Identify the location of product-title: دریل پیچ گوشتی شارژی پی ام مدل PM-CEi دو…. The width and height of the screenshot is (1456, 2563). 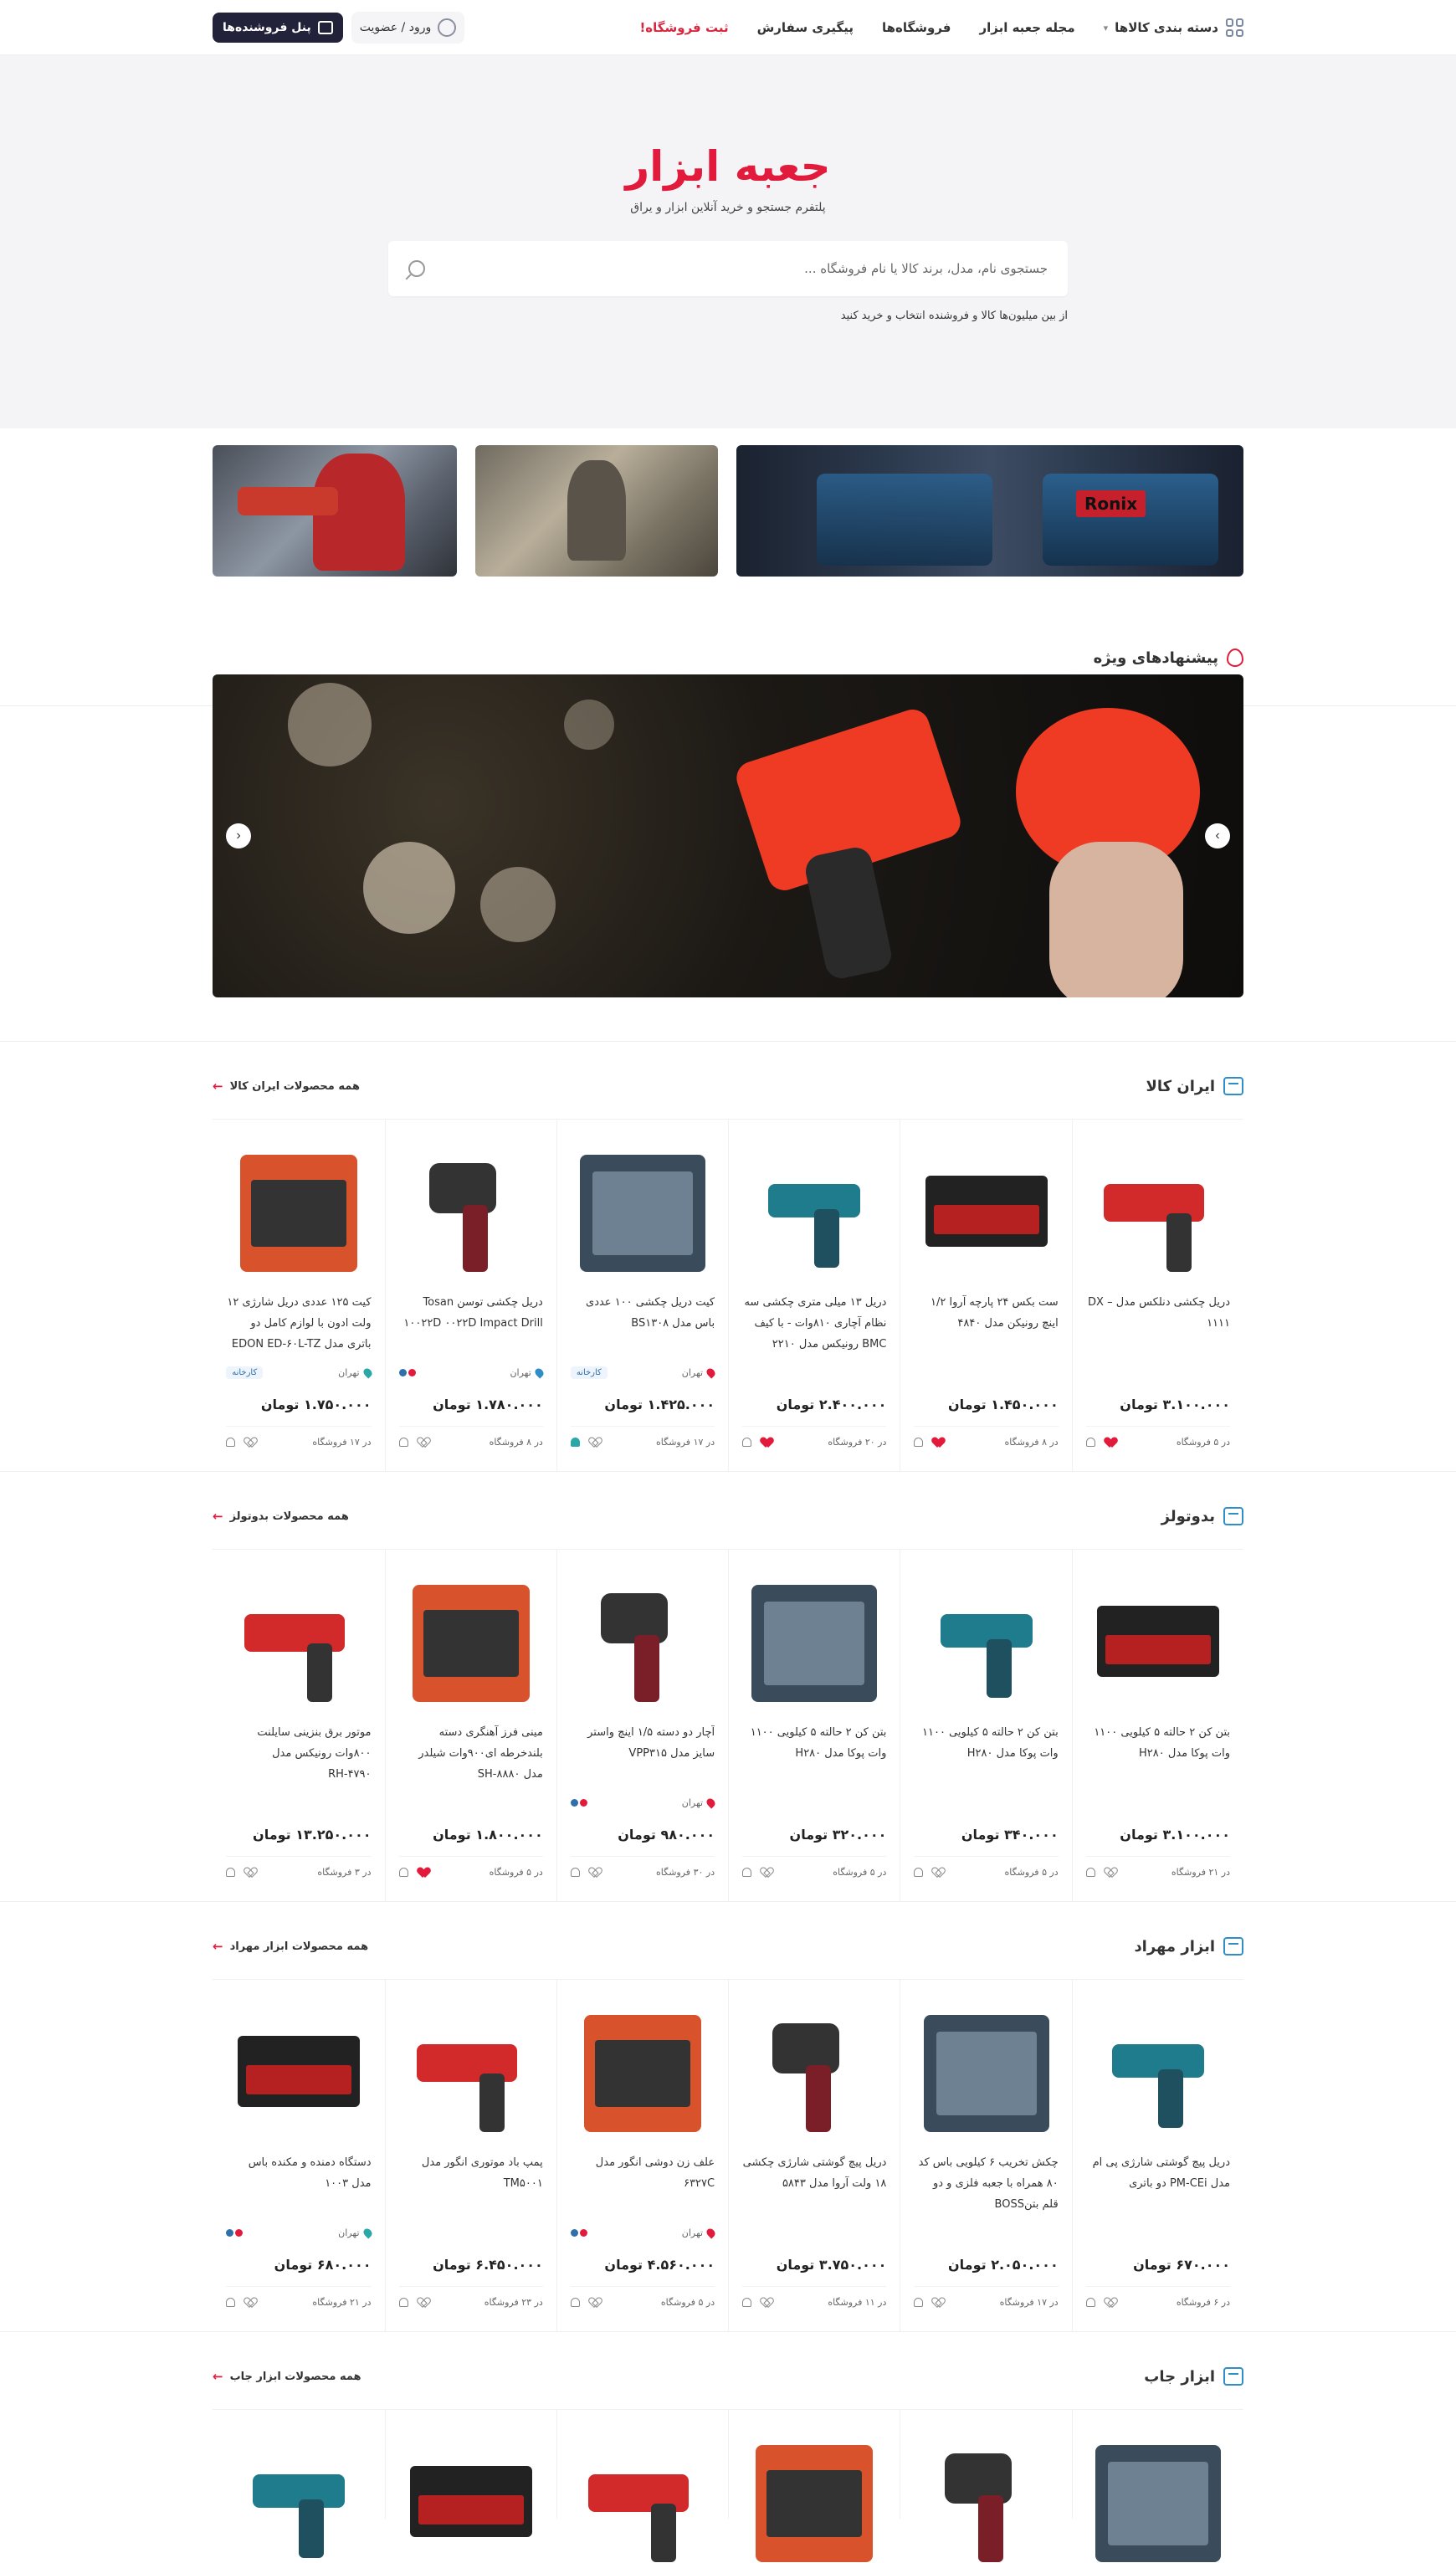
(1158, 2183).